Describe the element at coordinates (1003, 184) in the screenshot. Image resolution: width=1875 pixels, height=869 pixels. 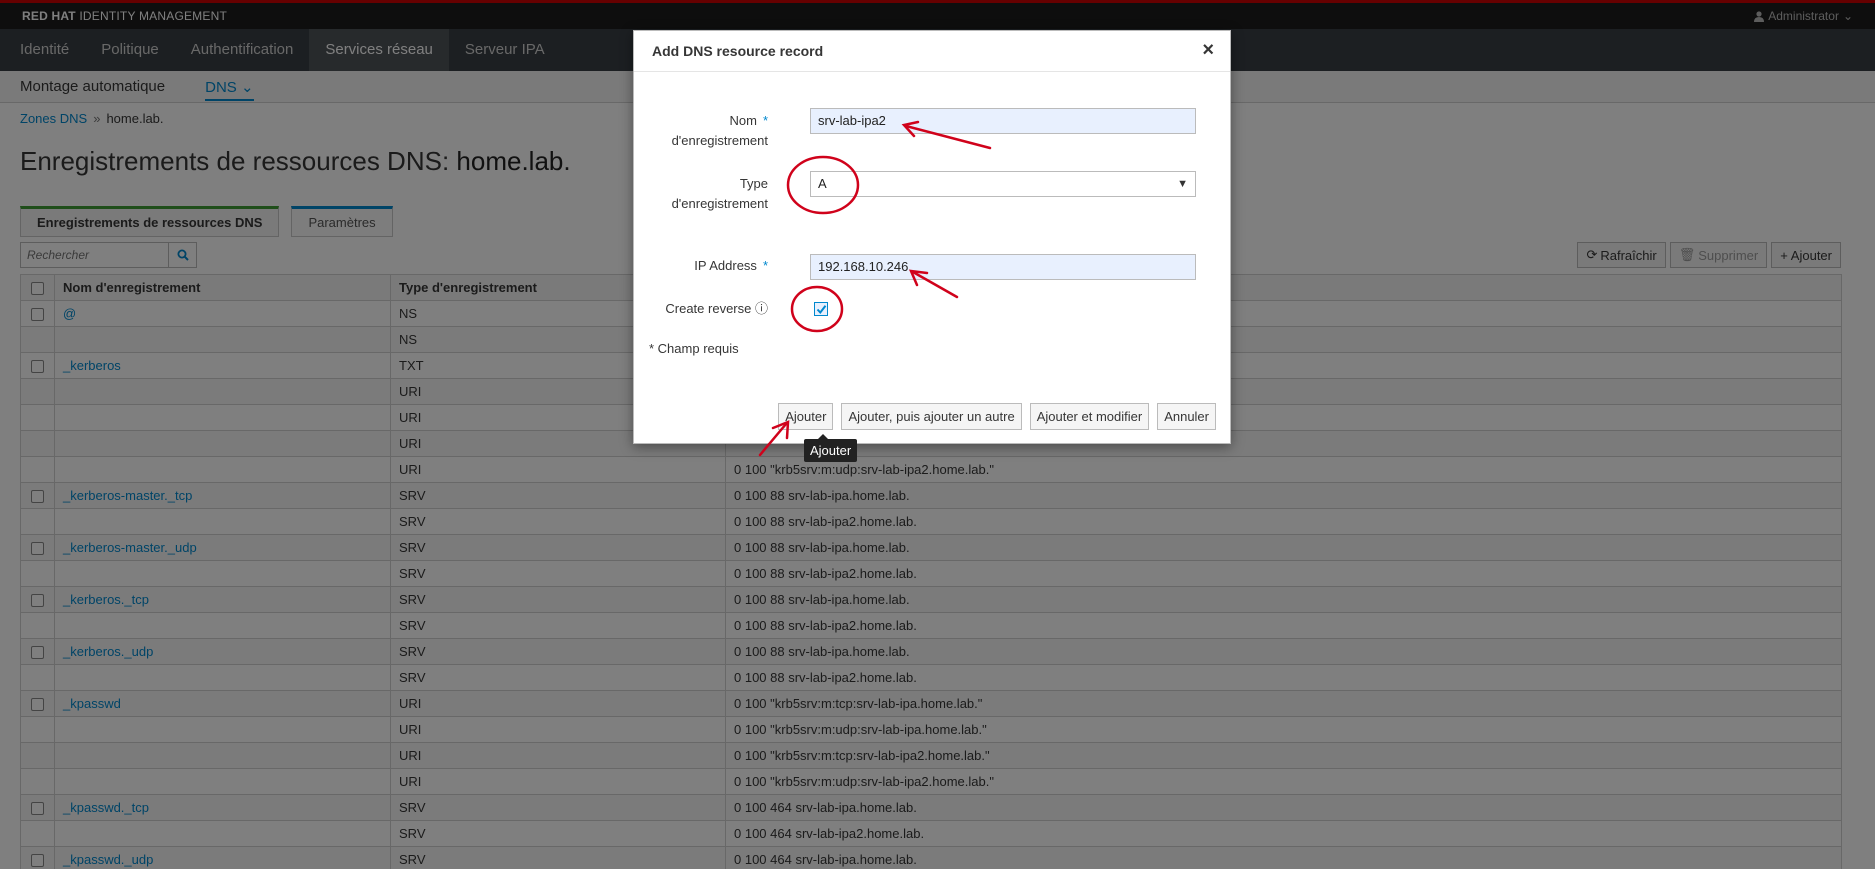
I see `record-type-select: A ▼` at that location.